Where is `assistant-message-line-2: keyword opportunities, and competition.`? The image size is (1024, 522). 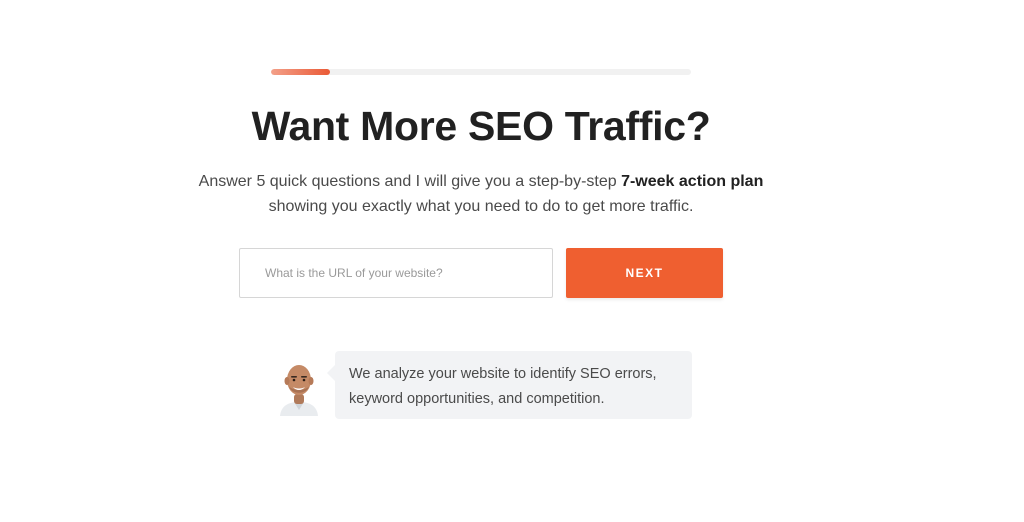 assistant-message-line-2: keyword opportunities, and competition. is located at coordinates (477, 399).